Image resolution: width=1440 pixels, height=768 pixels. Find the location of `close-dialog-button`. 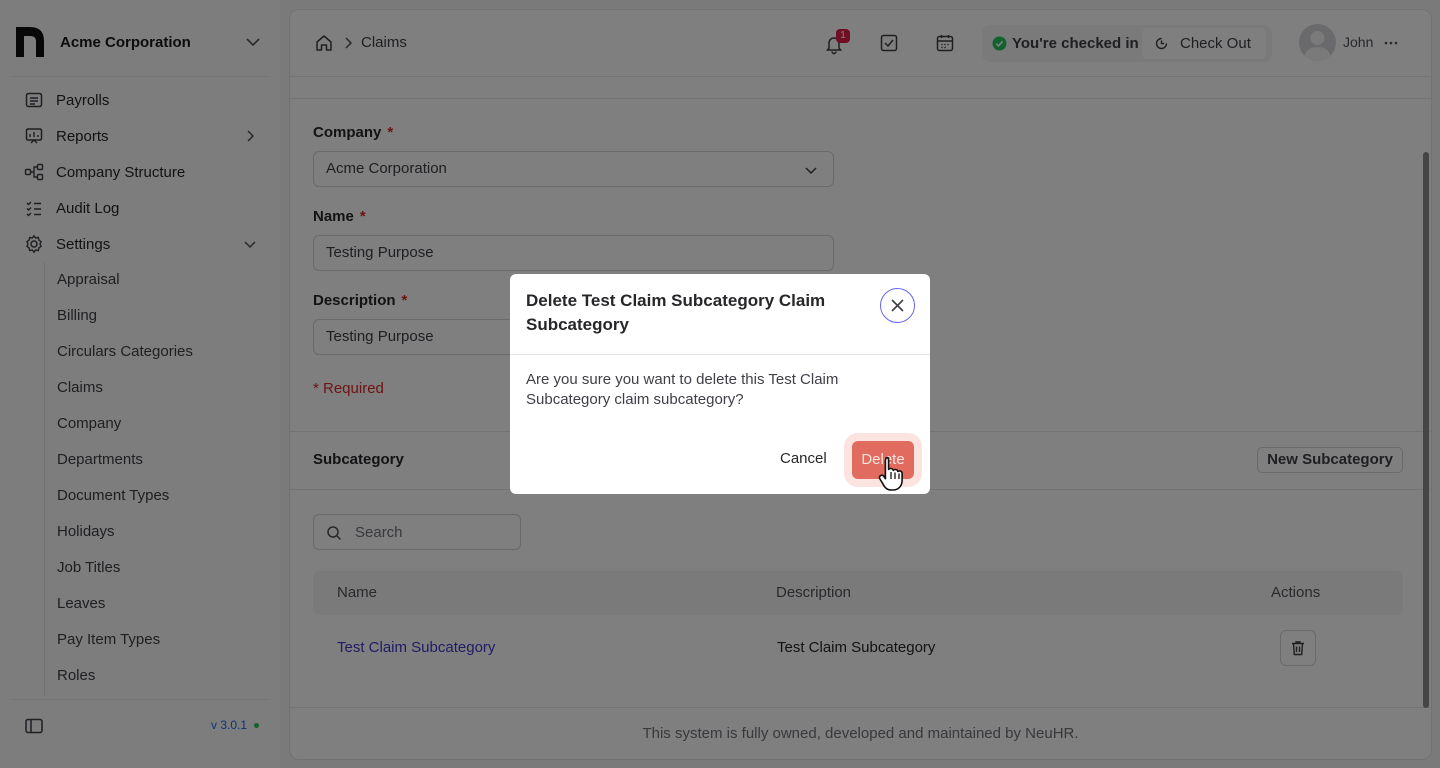

close-dialog-button is located at coordinates (897, 305).